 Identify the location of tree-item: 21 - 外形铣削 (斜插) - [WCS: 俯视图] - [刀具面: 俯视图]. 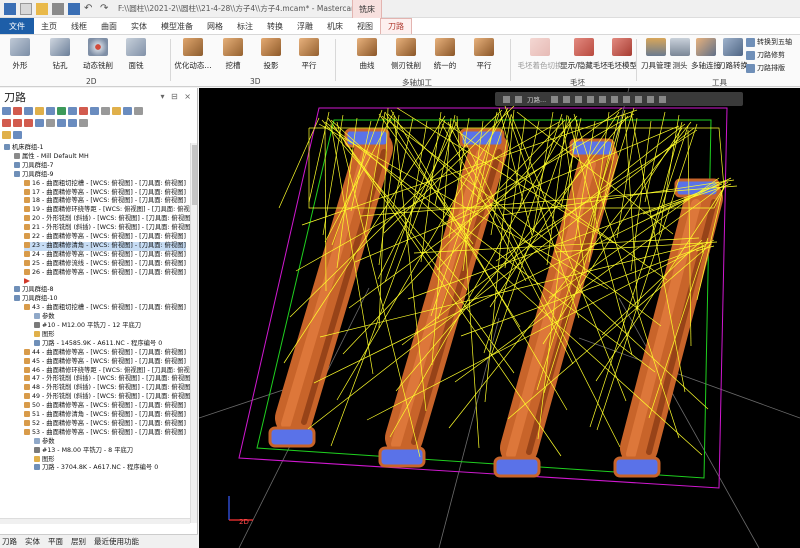
(107, 228).